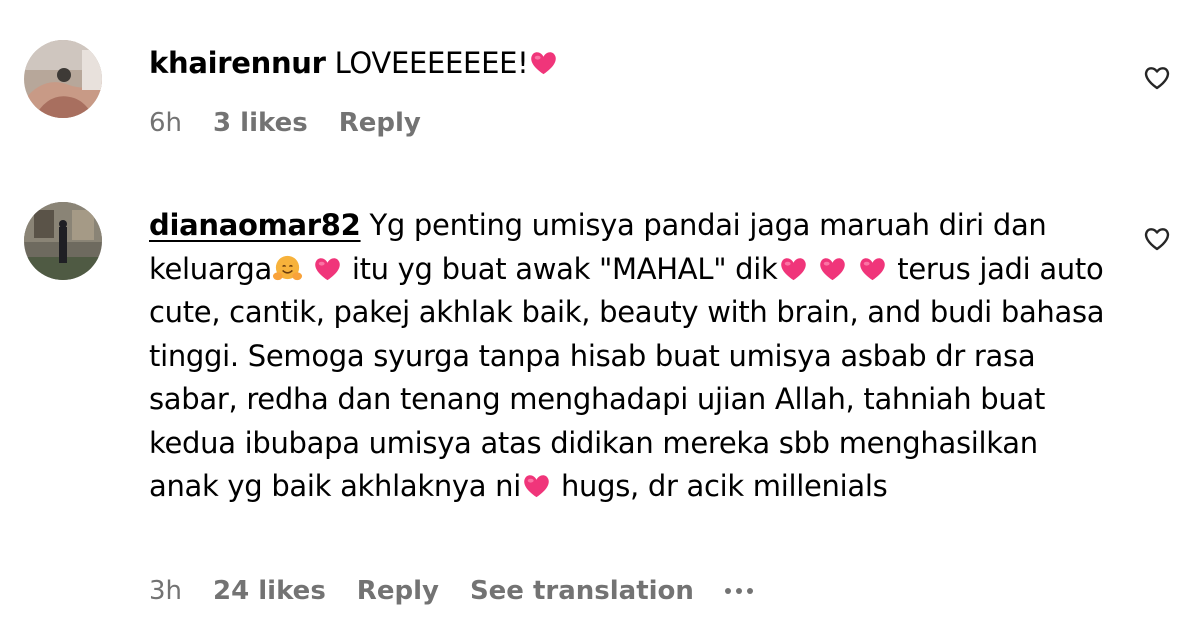 The width and height of the screenshot is (1200, 621). Describe the element at coordinates (629, 64) in the screenshot. I see `comment-text: khairennur LOVEEEEEEE!` at that location.